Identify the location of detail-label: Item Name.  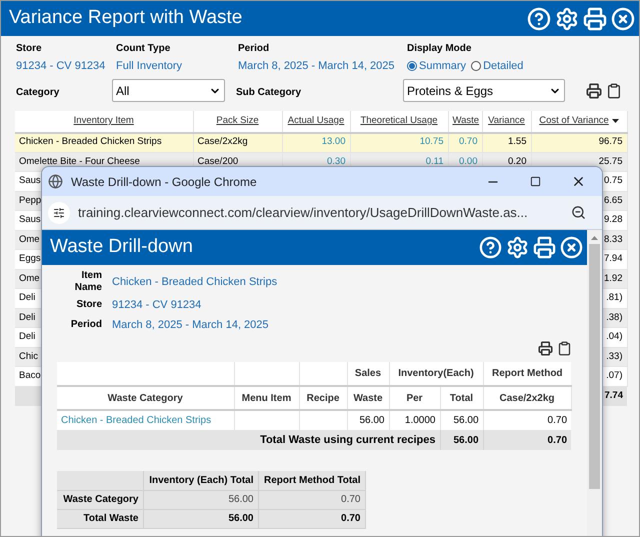
(88, 282).